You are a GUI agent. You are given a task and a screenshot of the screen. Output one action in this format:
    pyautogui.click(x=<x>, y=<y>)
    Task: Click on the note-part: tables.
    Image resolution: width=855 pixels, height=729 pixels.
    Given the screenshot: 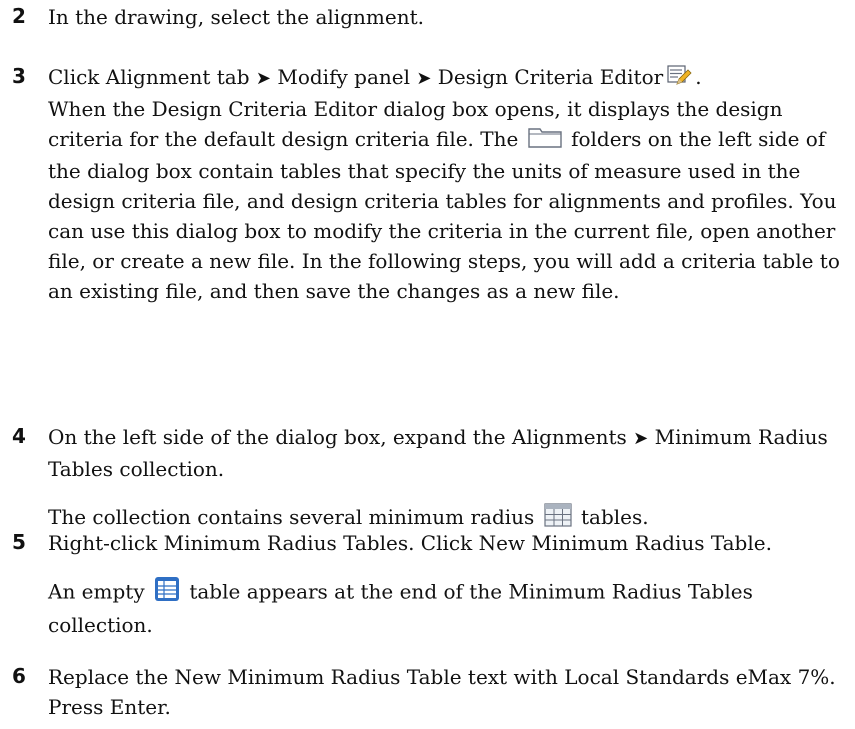 What is the action you would take?
    pyautogui.click(x=615, y=517)
    